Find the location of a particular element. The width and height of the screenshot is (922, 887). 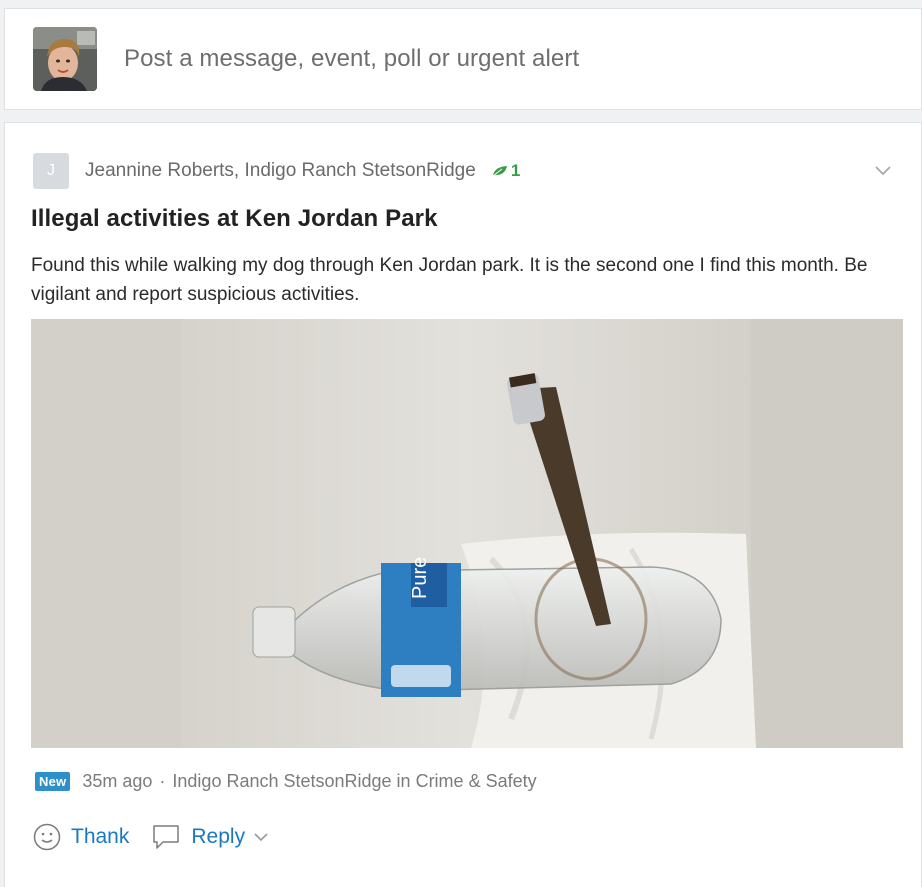

speech-bubble-icon is located at coordinates (166, 837).